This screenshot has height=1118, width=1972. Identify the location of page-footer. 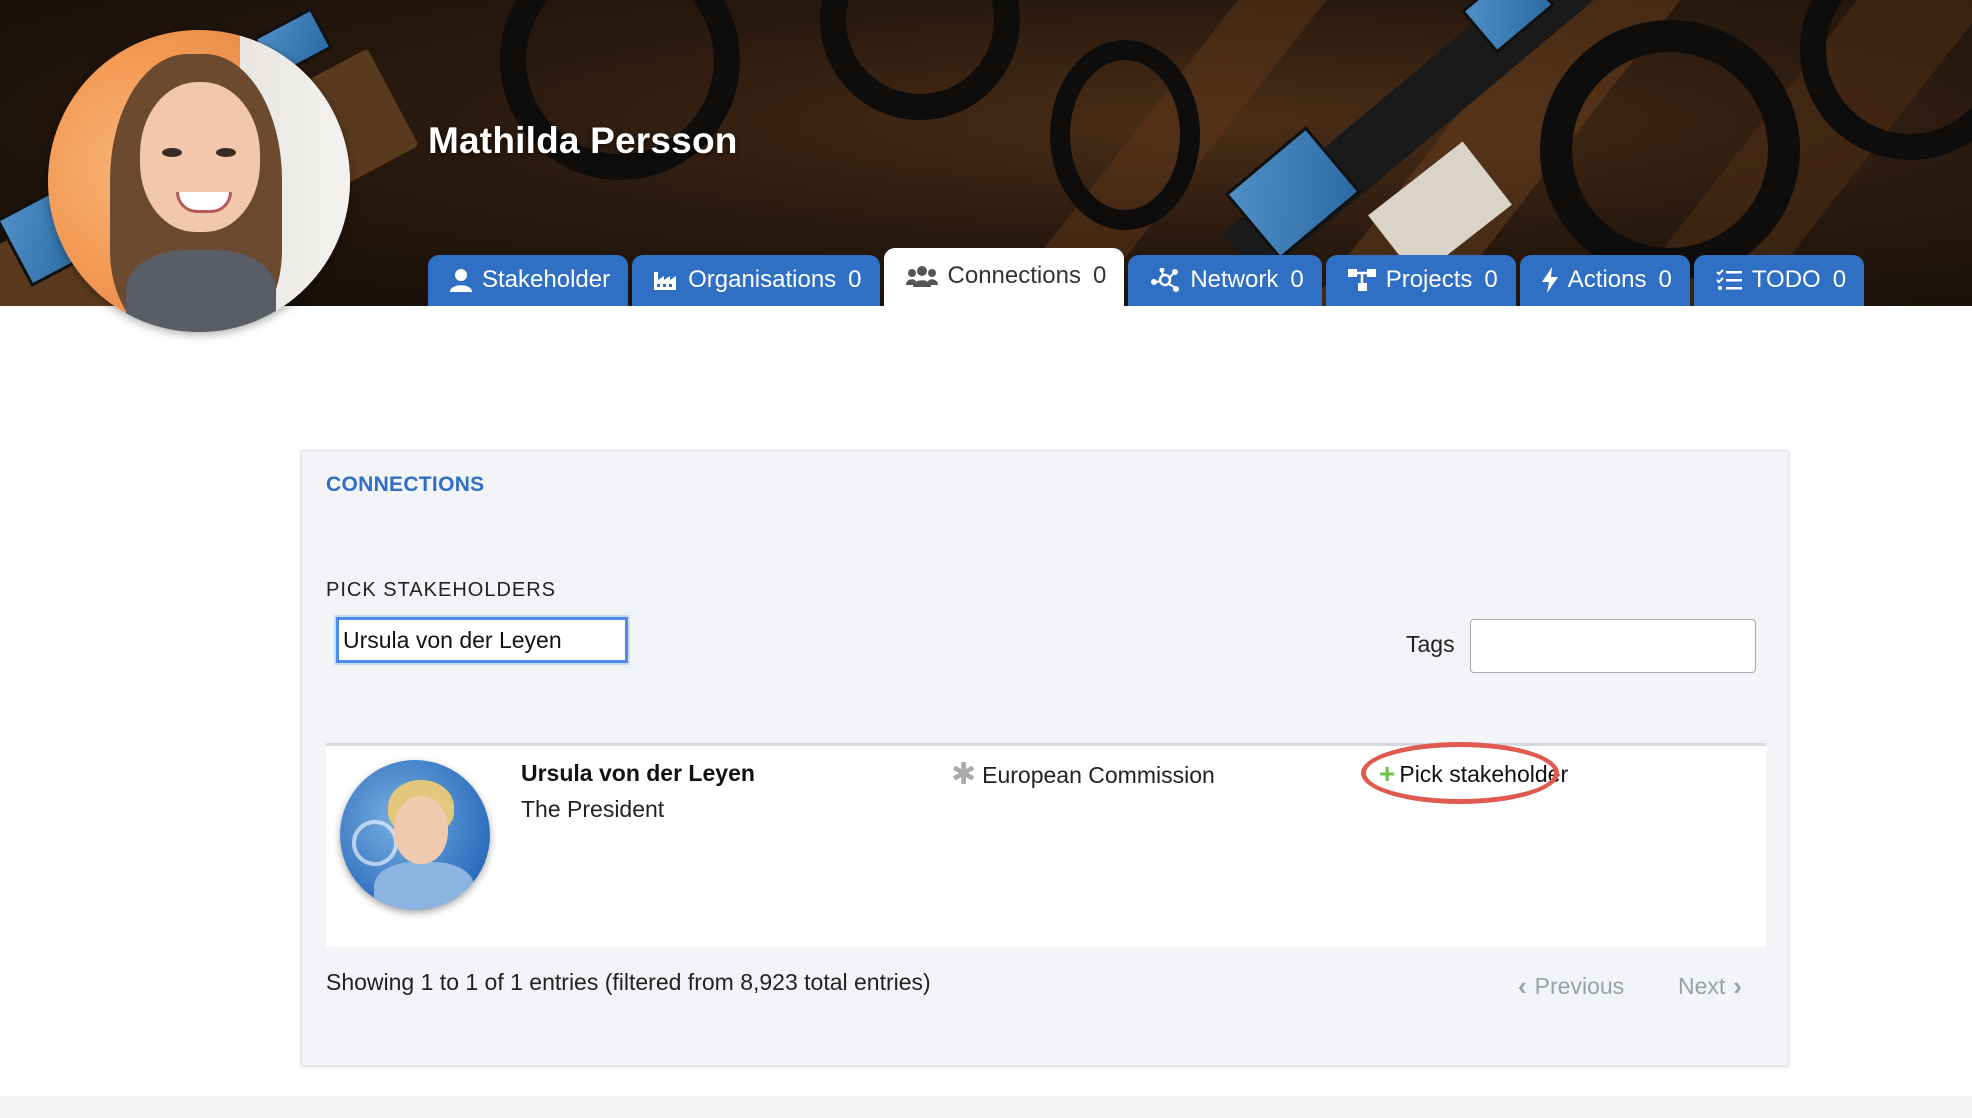
(986, 1107).